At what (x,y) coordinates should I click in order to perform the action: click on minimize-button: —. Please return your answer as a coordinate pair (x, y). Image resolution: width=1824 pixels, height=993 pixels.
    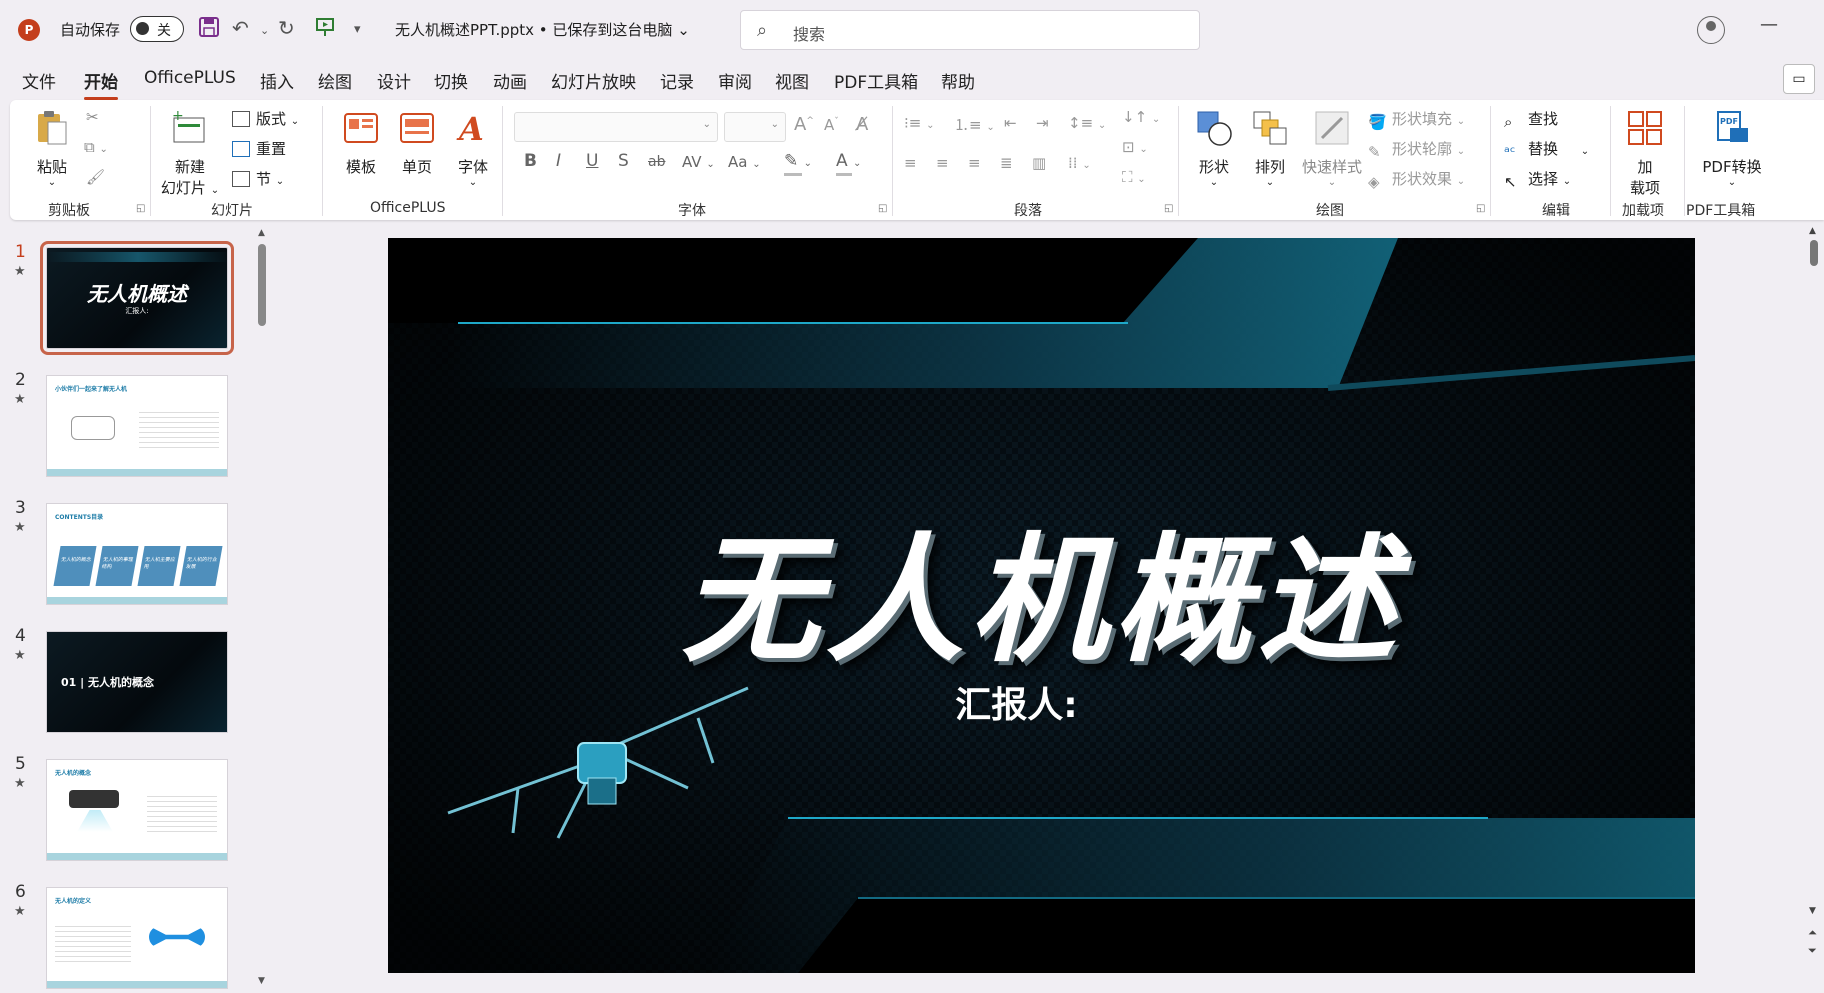
    Looking at the image, I should click on (1769, 24).